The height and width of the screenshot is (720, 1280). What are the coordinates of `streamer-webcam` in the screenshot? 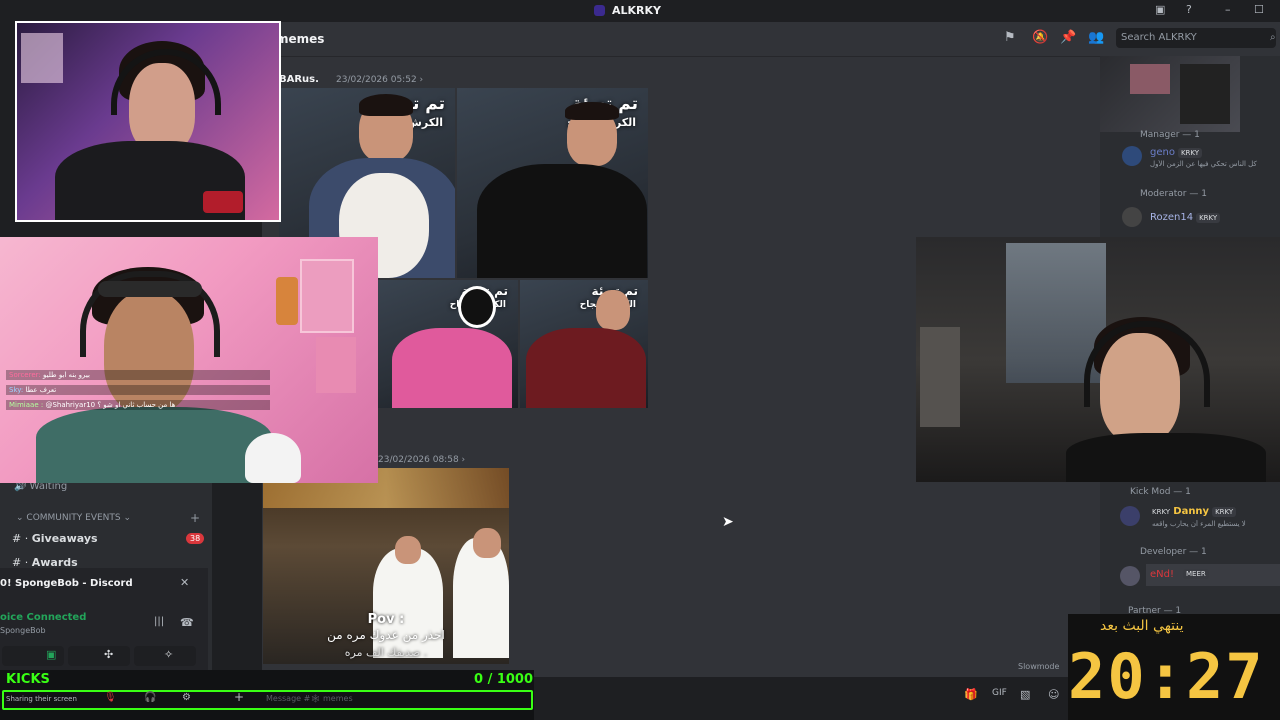 It's located at (148, 121).